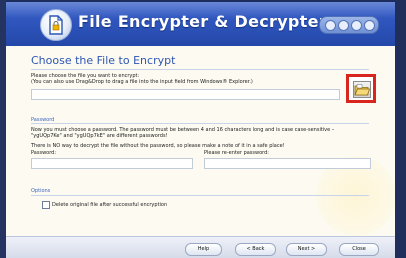 This screenshot has width=406, height=258. Describe the element at coordinates (330, 25) in the screenshot. I see `help-window-button` at that location.